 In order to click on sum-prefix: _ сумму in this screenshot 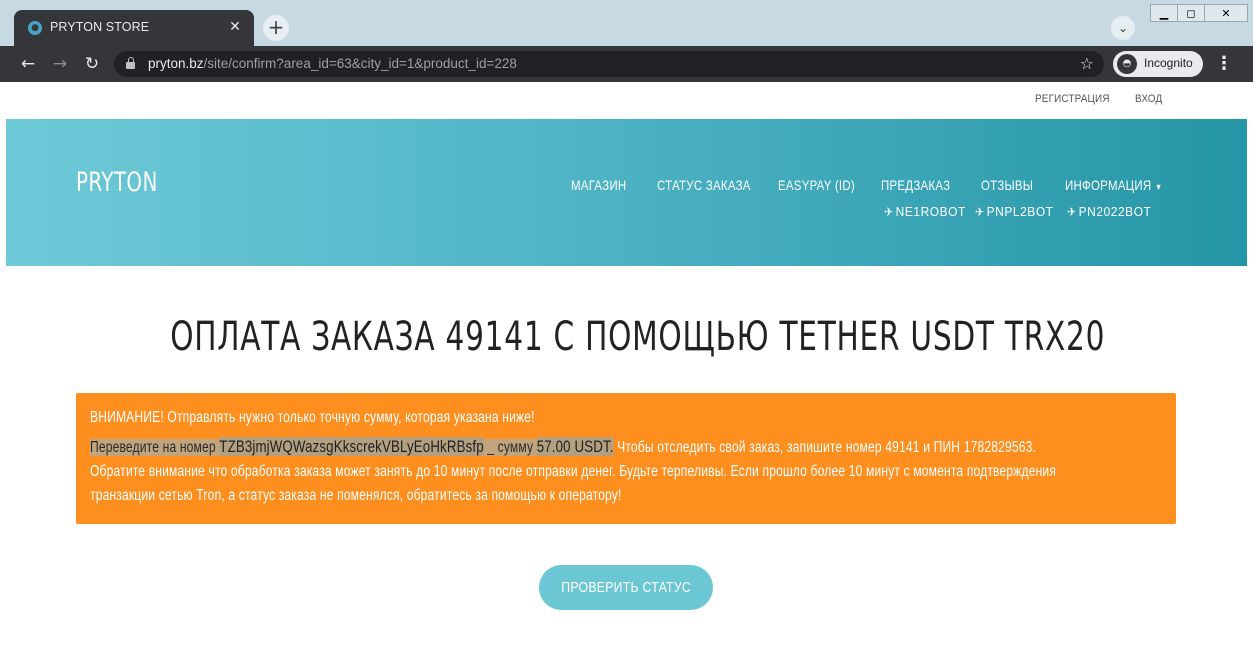, I will do `click(510, 447)`.